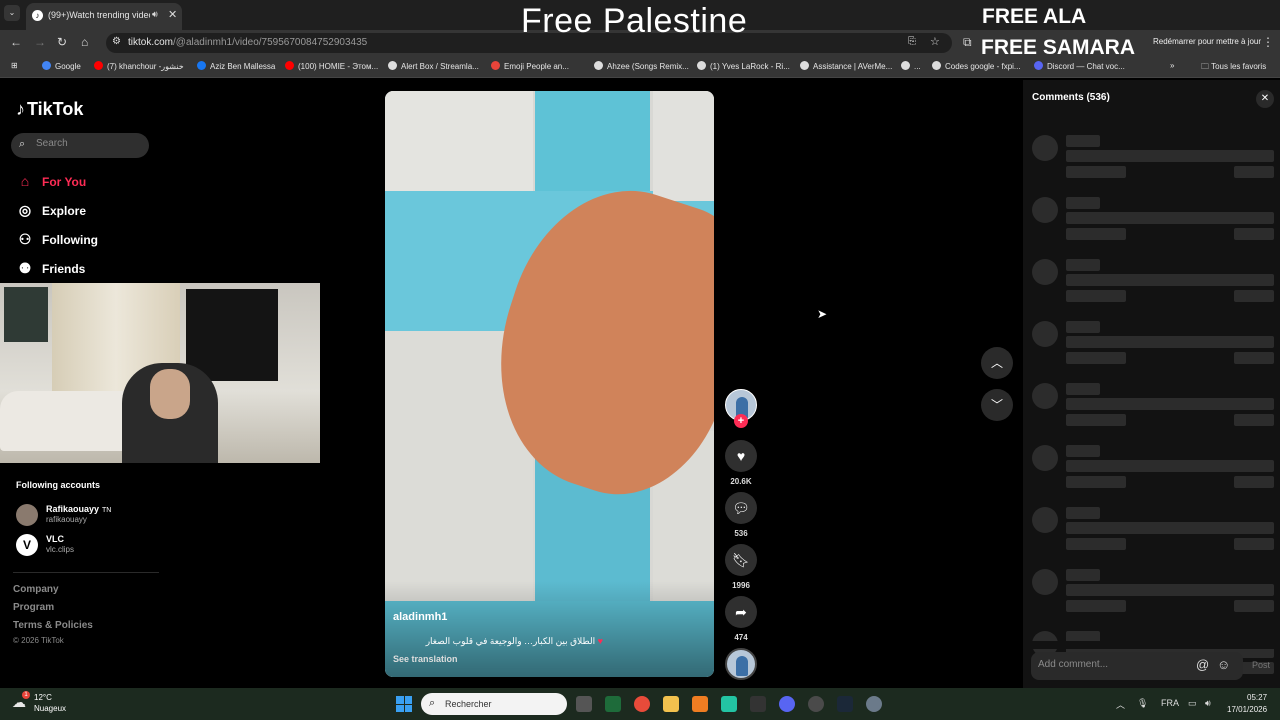 The height and width of the screenshot is (720, 1280). What do you see at coordinates (236, 66) in the screenshot?
I see `bookmark-item: Aziz Ben Mallessa` at bounding box center [236, 66].